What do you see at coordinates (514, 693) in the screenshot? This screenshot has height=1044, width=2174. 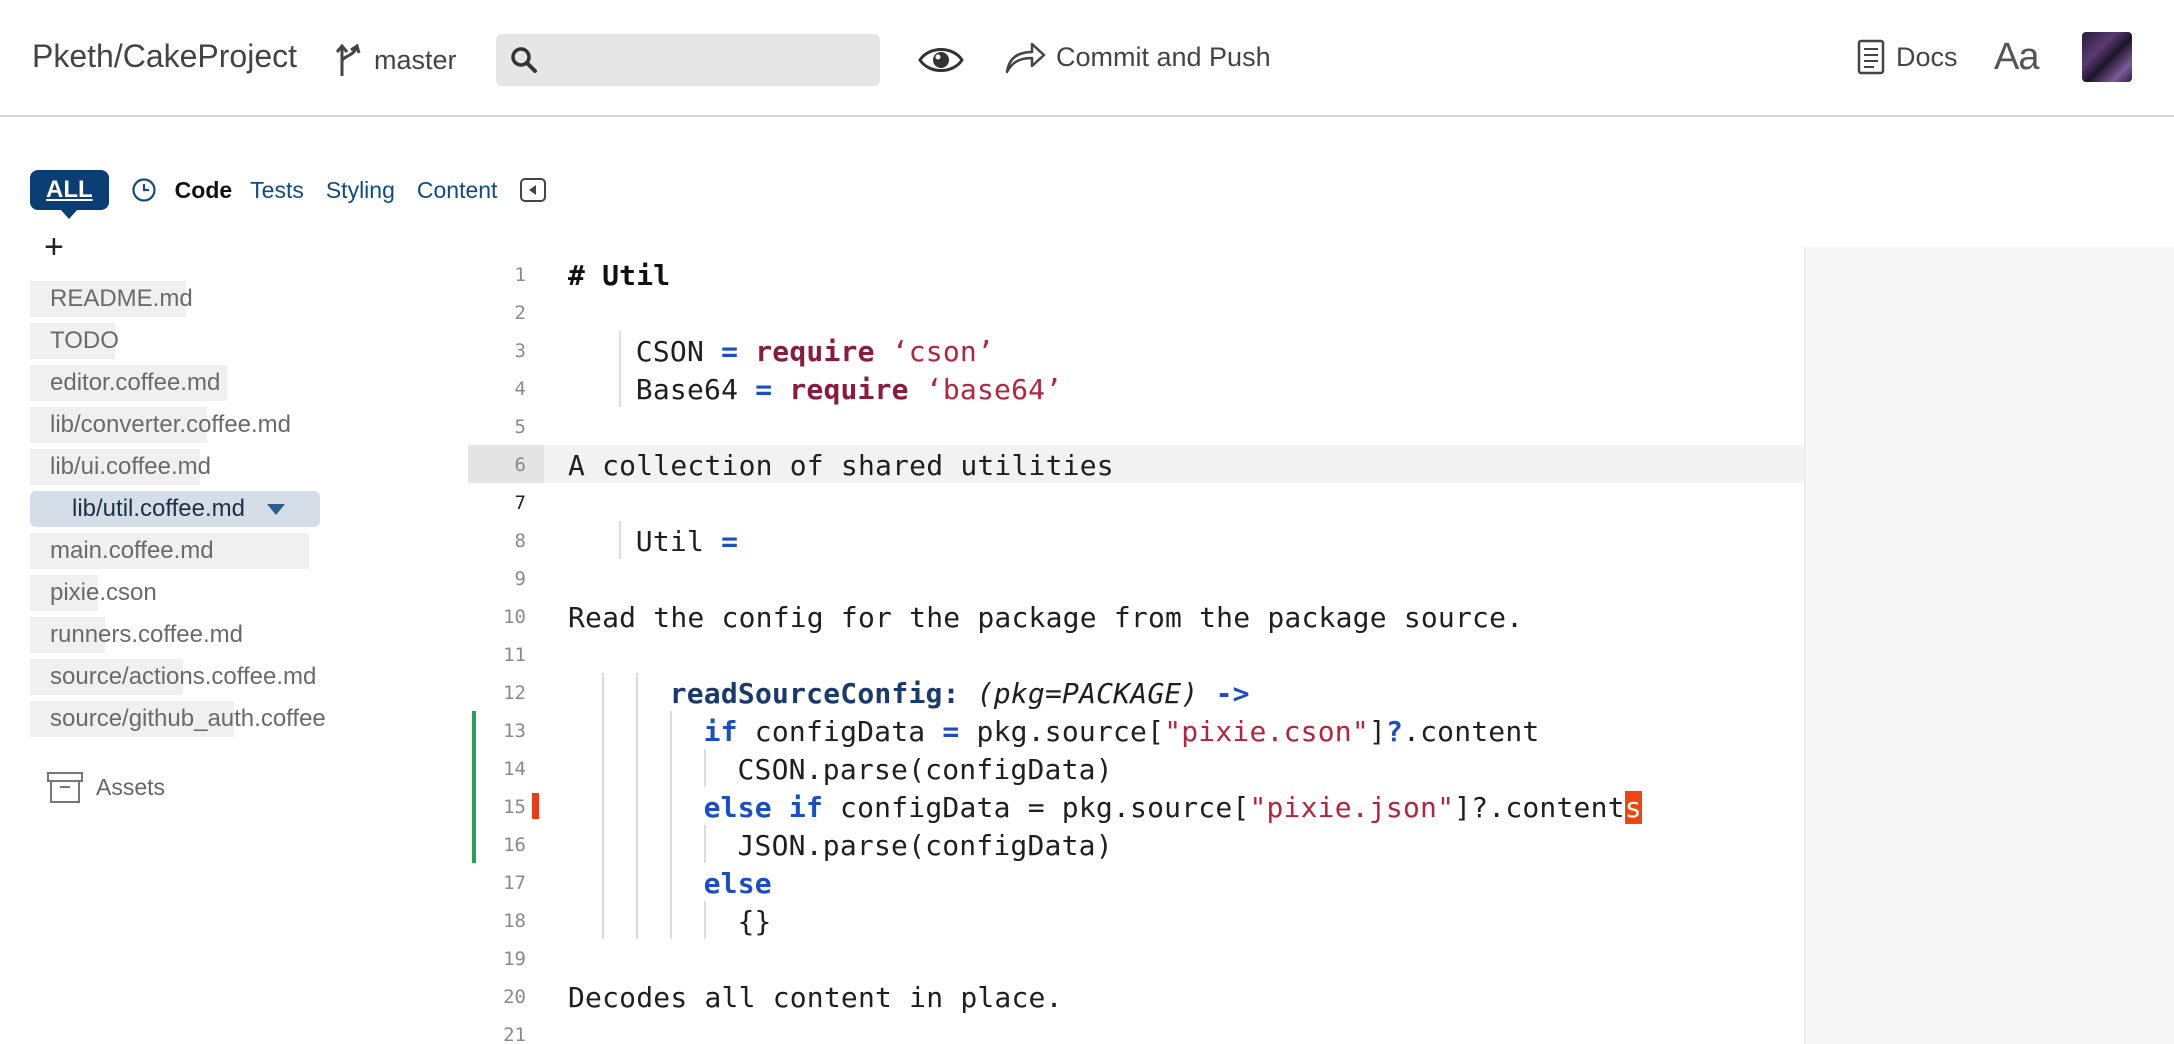 I see `line-number: 12` at bounding box center [514, 693].